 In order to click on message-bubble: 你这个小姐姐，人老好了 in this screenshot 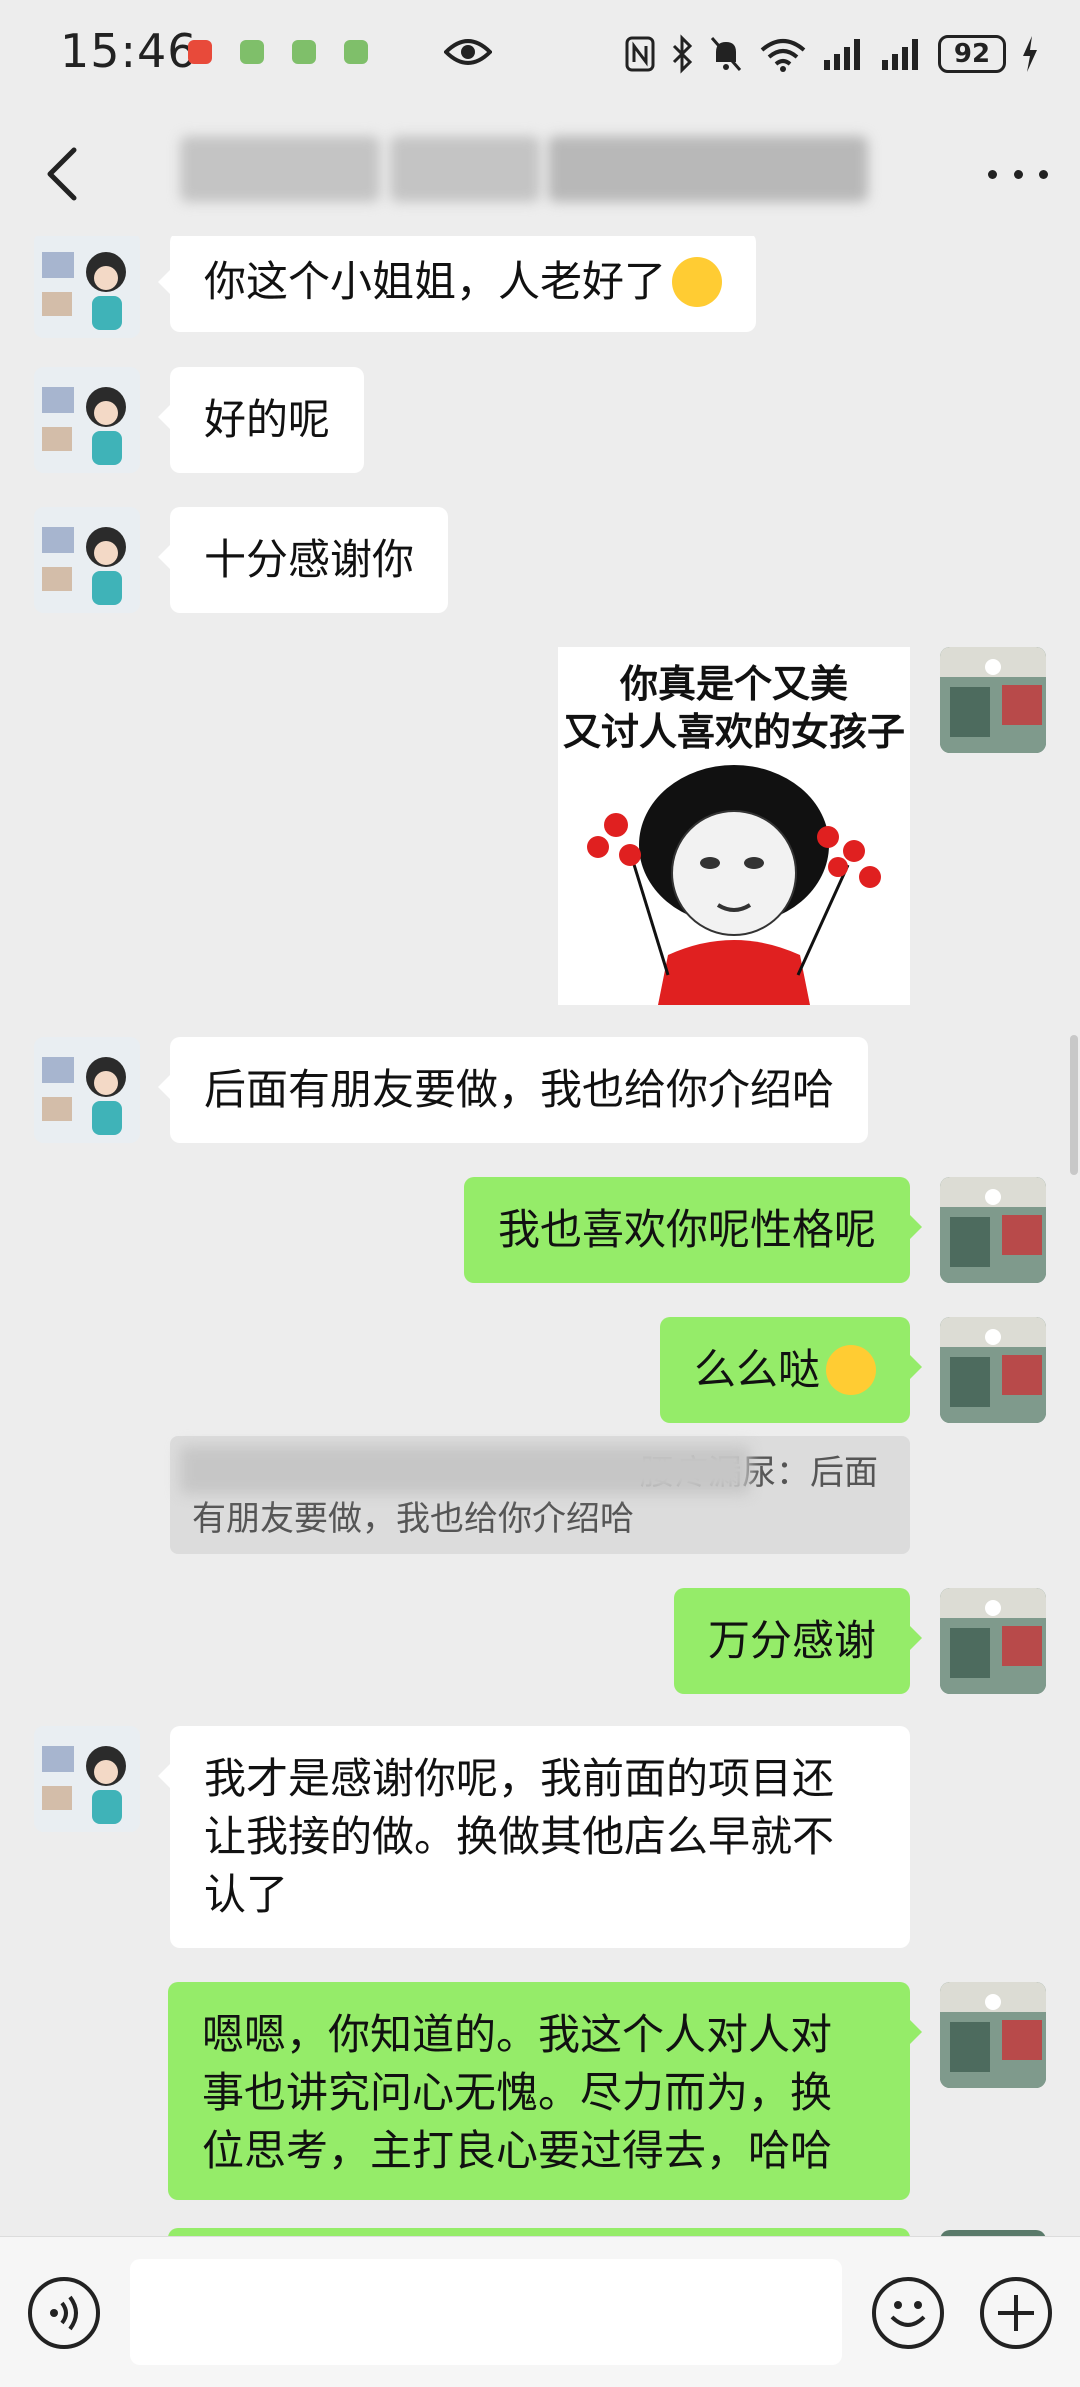, I will do `click(457, 284)`.